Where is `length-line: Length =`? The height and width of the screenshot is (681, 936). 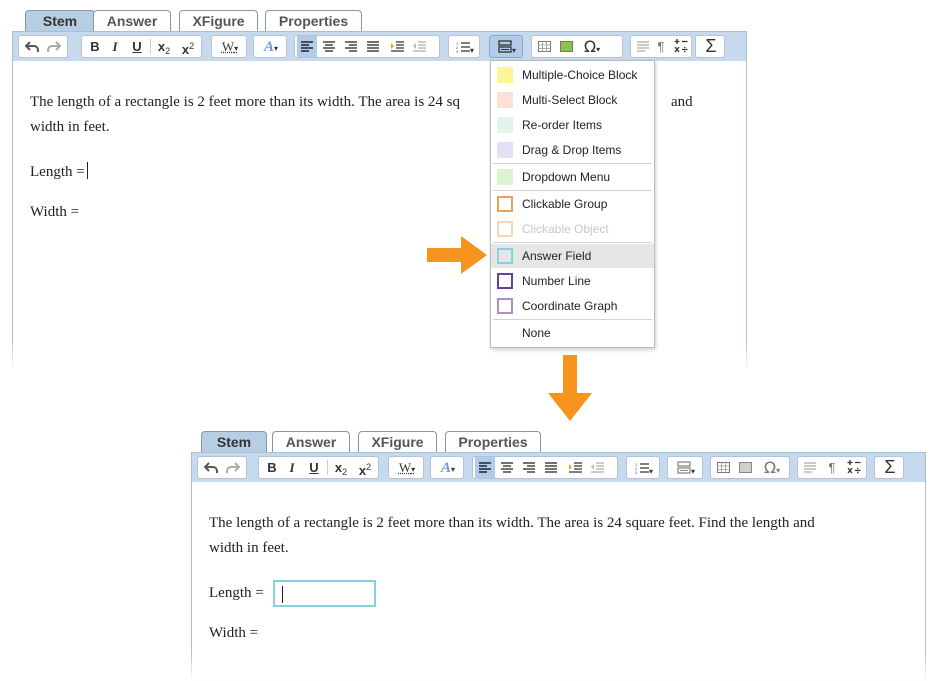 length-line: Length = is located at coordinates (59, 172).